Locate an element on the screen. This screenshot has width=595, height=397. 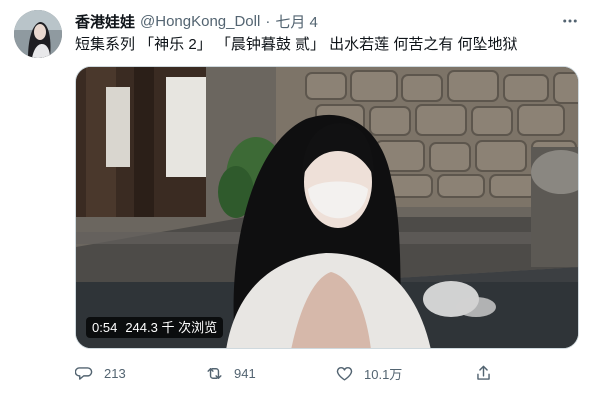
avatar is located at coordinates (38, 34).